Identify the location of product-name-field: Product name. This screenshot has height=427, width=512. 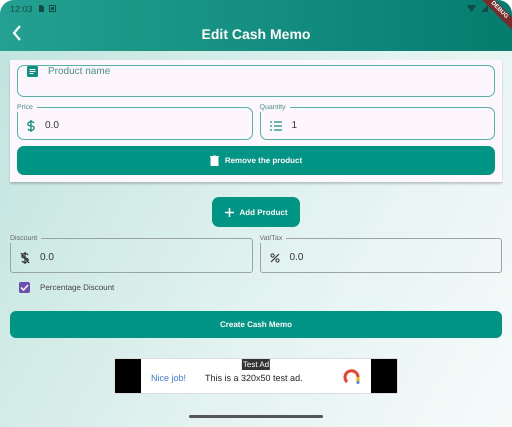
(256, 81).